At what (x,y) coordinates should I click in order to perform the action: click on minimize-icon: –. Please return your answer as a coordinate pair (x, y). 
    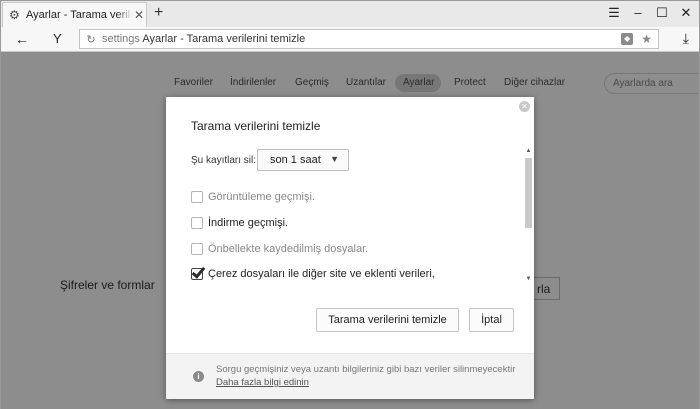
    Looking at the image, I should click on (638, 13).